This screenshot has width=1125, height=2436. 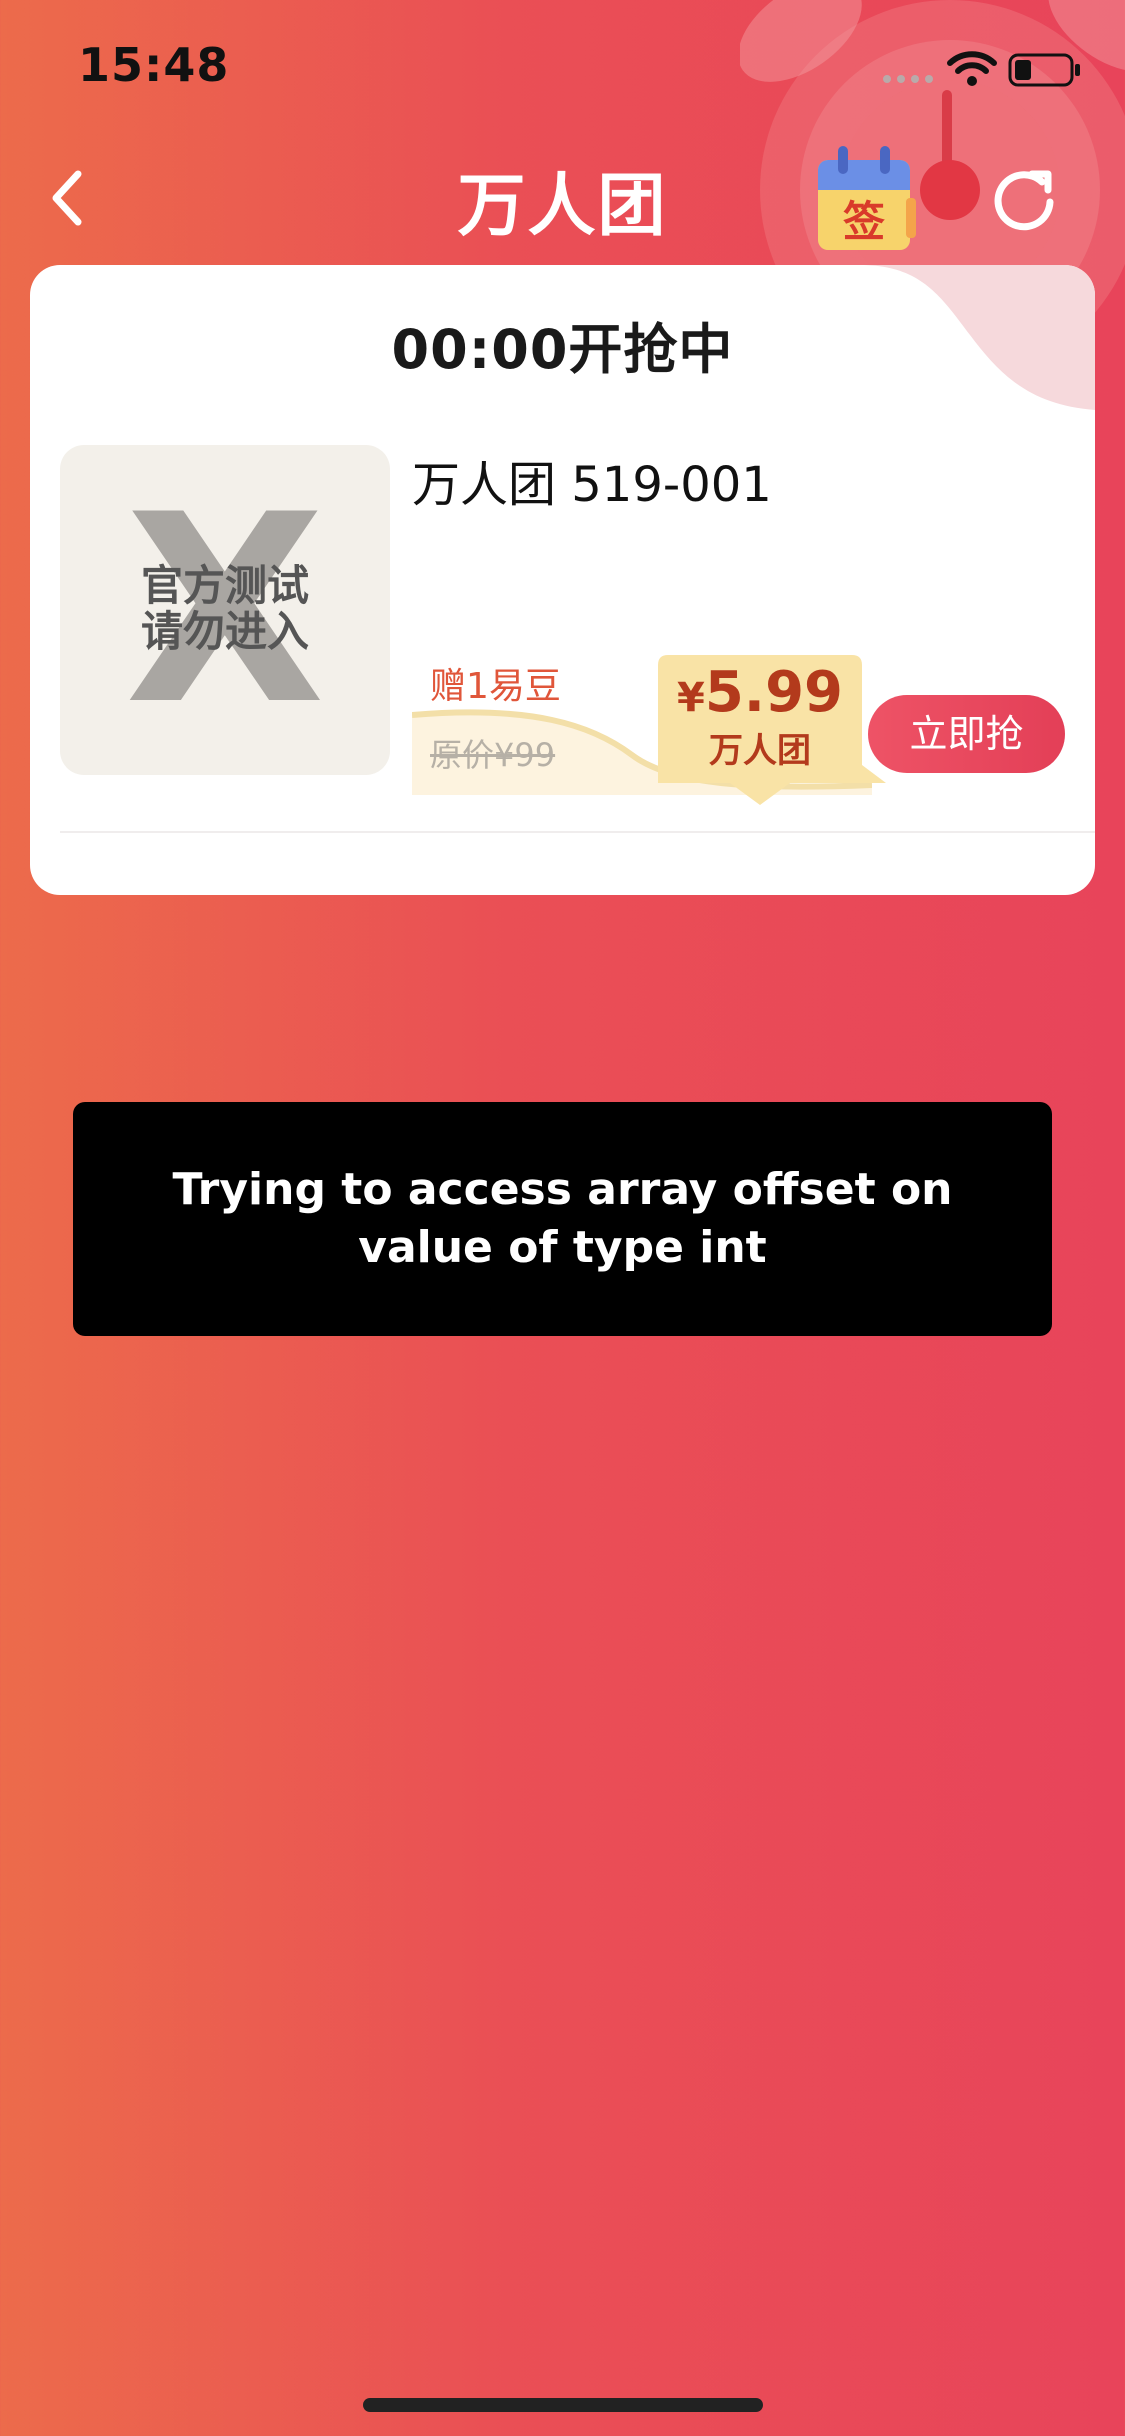 What do you see at coordinates (908, 79) in the screenshot?
I see `signal-dots-icon` at bounding box center [908, 79].